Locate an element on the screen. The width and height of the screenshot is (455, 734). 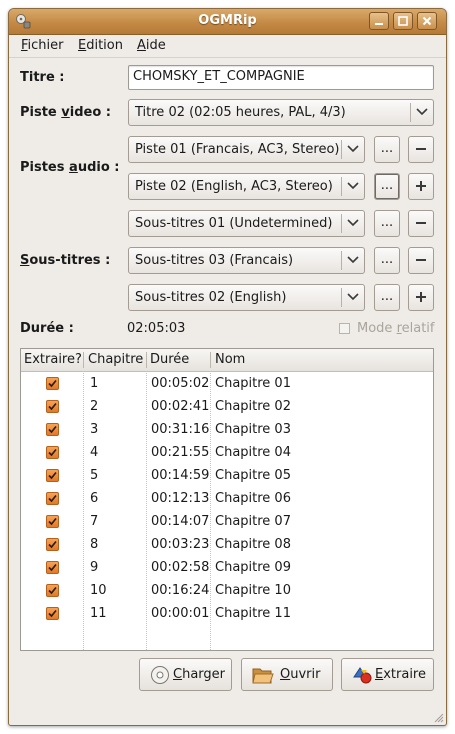
resize-grip-icon is located at coordinates (439, 718).